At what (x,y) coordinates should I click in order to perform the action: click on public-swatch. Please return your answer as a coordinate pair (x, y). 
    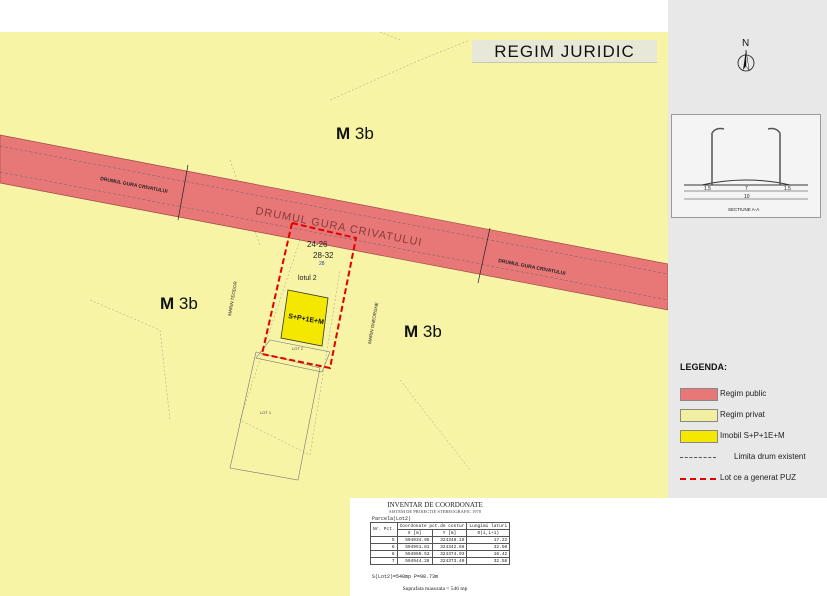
    Looking at the image, I should click on (699, 394).